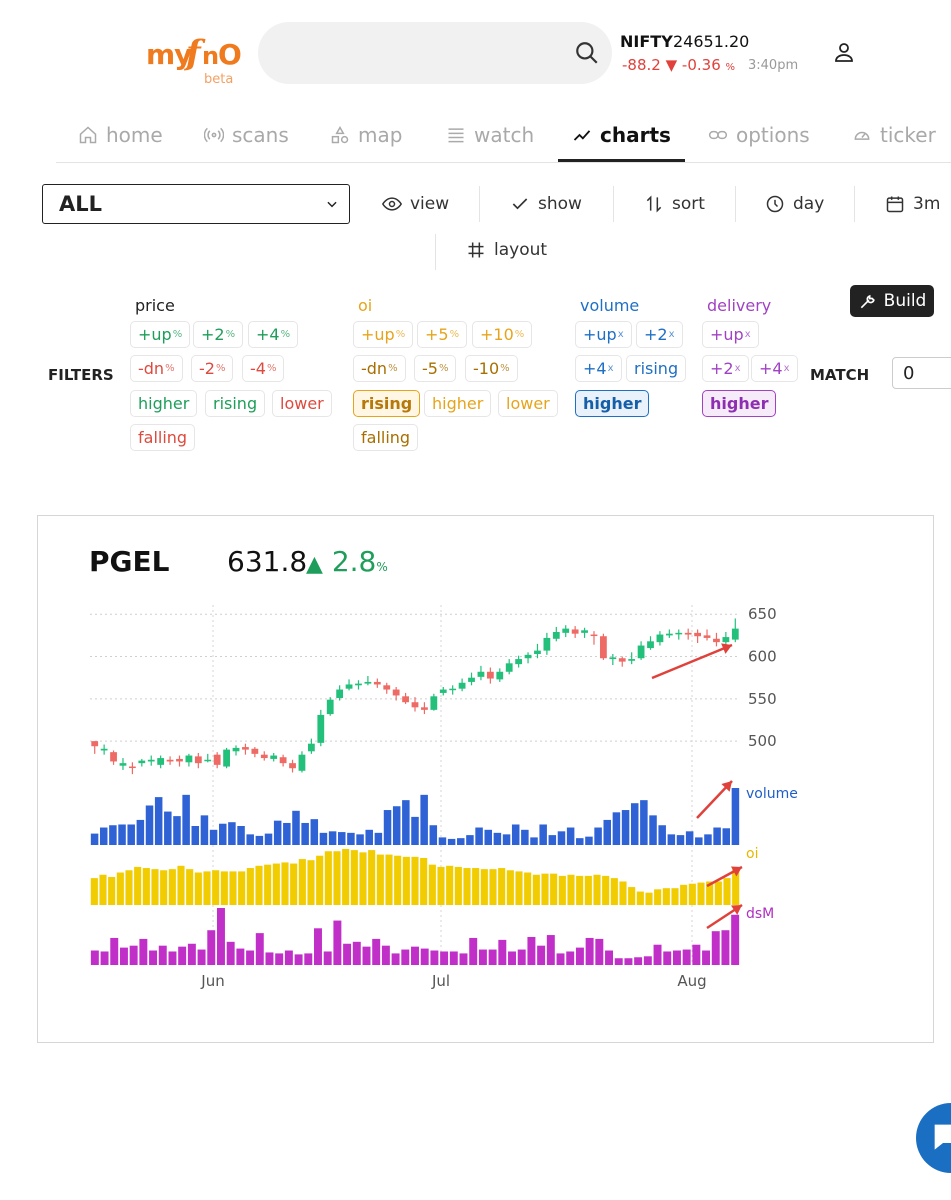  Describe the element at coordinates (942, 1137) in the screenshot. I see `chat-icon` at that location.